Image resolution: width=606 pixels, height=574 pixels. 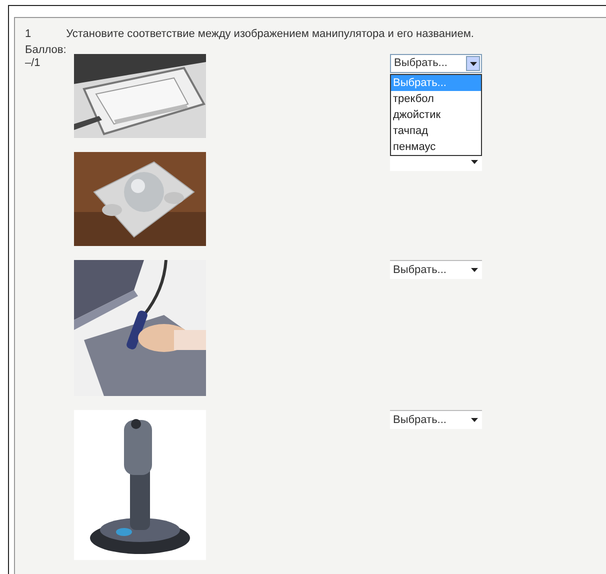 I want to click on score-value: –/1, so click(x=33, y=63).